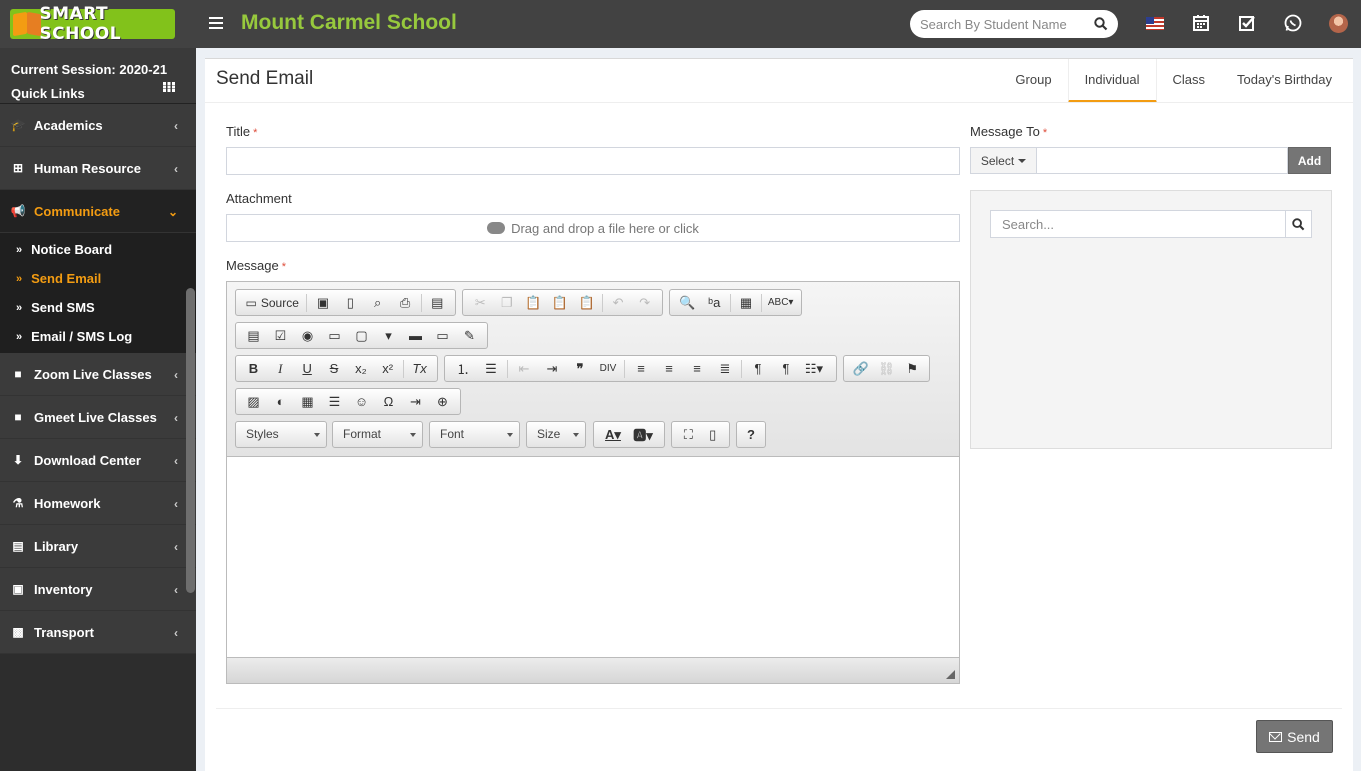 The image size is (1361, 771). Describe the element at coordinates (98, 249) in the screenshot. I see `sidebar-subitem-notice-board: » Notice Board` at that location.